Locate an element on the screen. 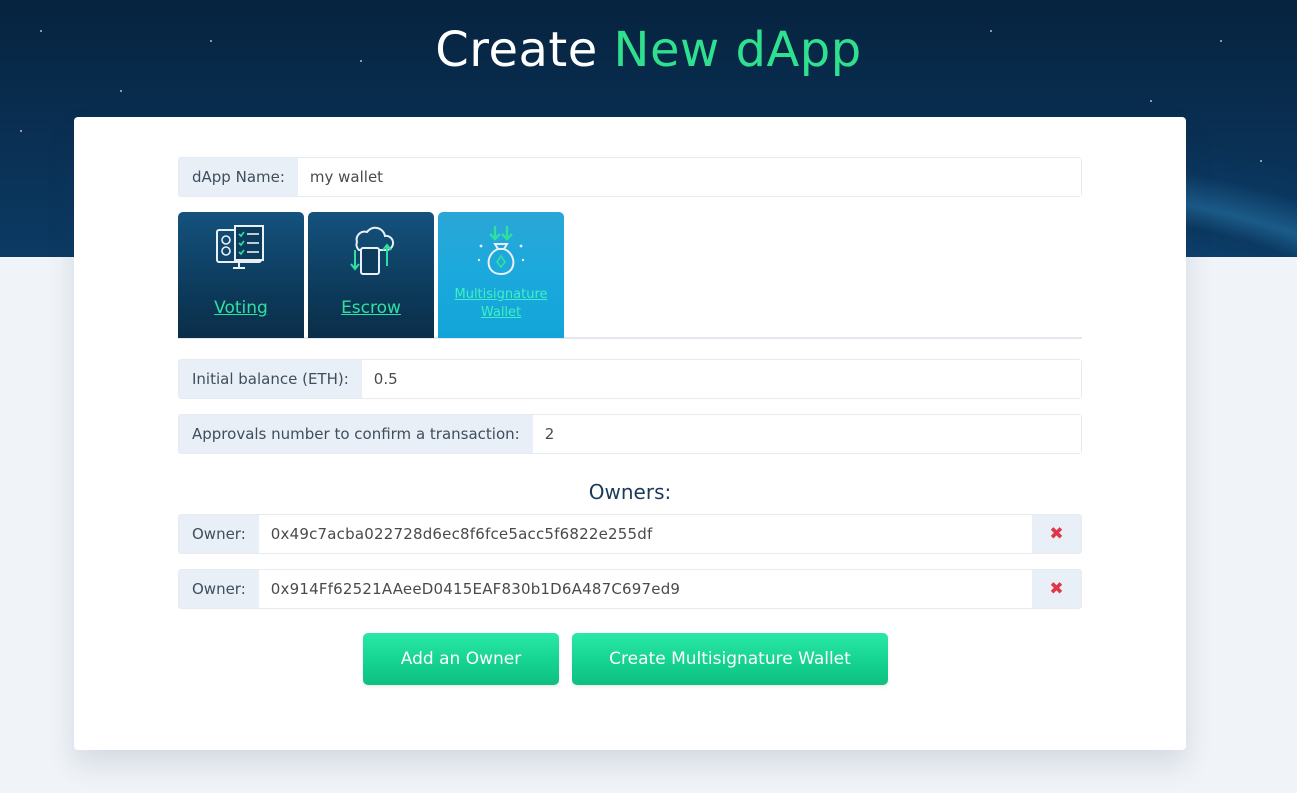 Image resolution: width=1297 pixels, height=793 pixels. owners-heading: Owners: is located at coordinates (630, 492).